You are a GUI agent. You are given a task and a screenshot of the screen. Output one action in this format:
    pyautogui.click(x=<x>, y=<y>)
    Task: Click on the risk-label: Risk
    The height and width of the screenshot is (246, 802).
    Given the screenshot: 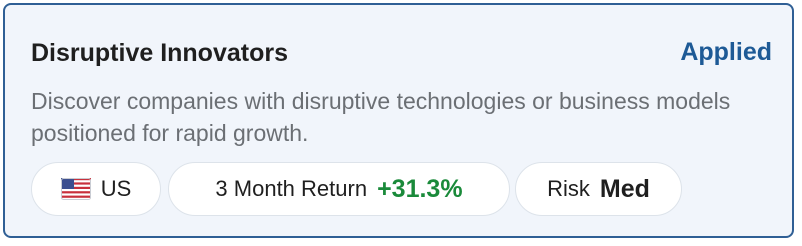 What is the action you would take?
    pyautogui.click(x=568, y=188)
    